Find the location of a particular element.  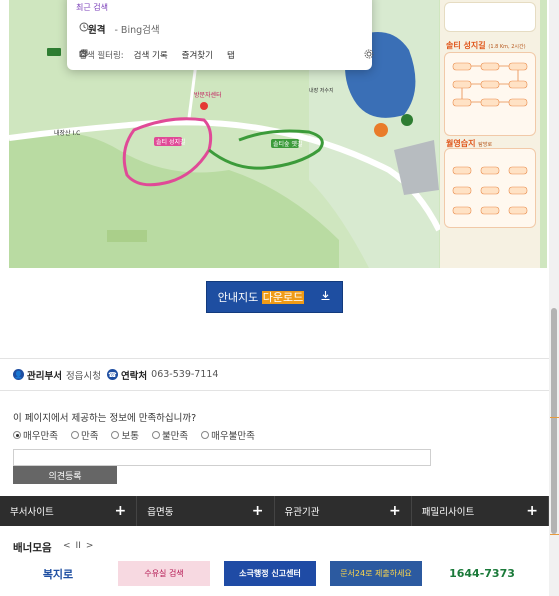

trail1-label: 솔티 성지길 is located at coordinates (171, 142).